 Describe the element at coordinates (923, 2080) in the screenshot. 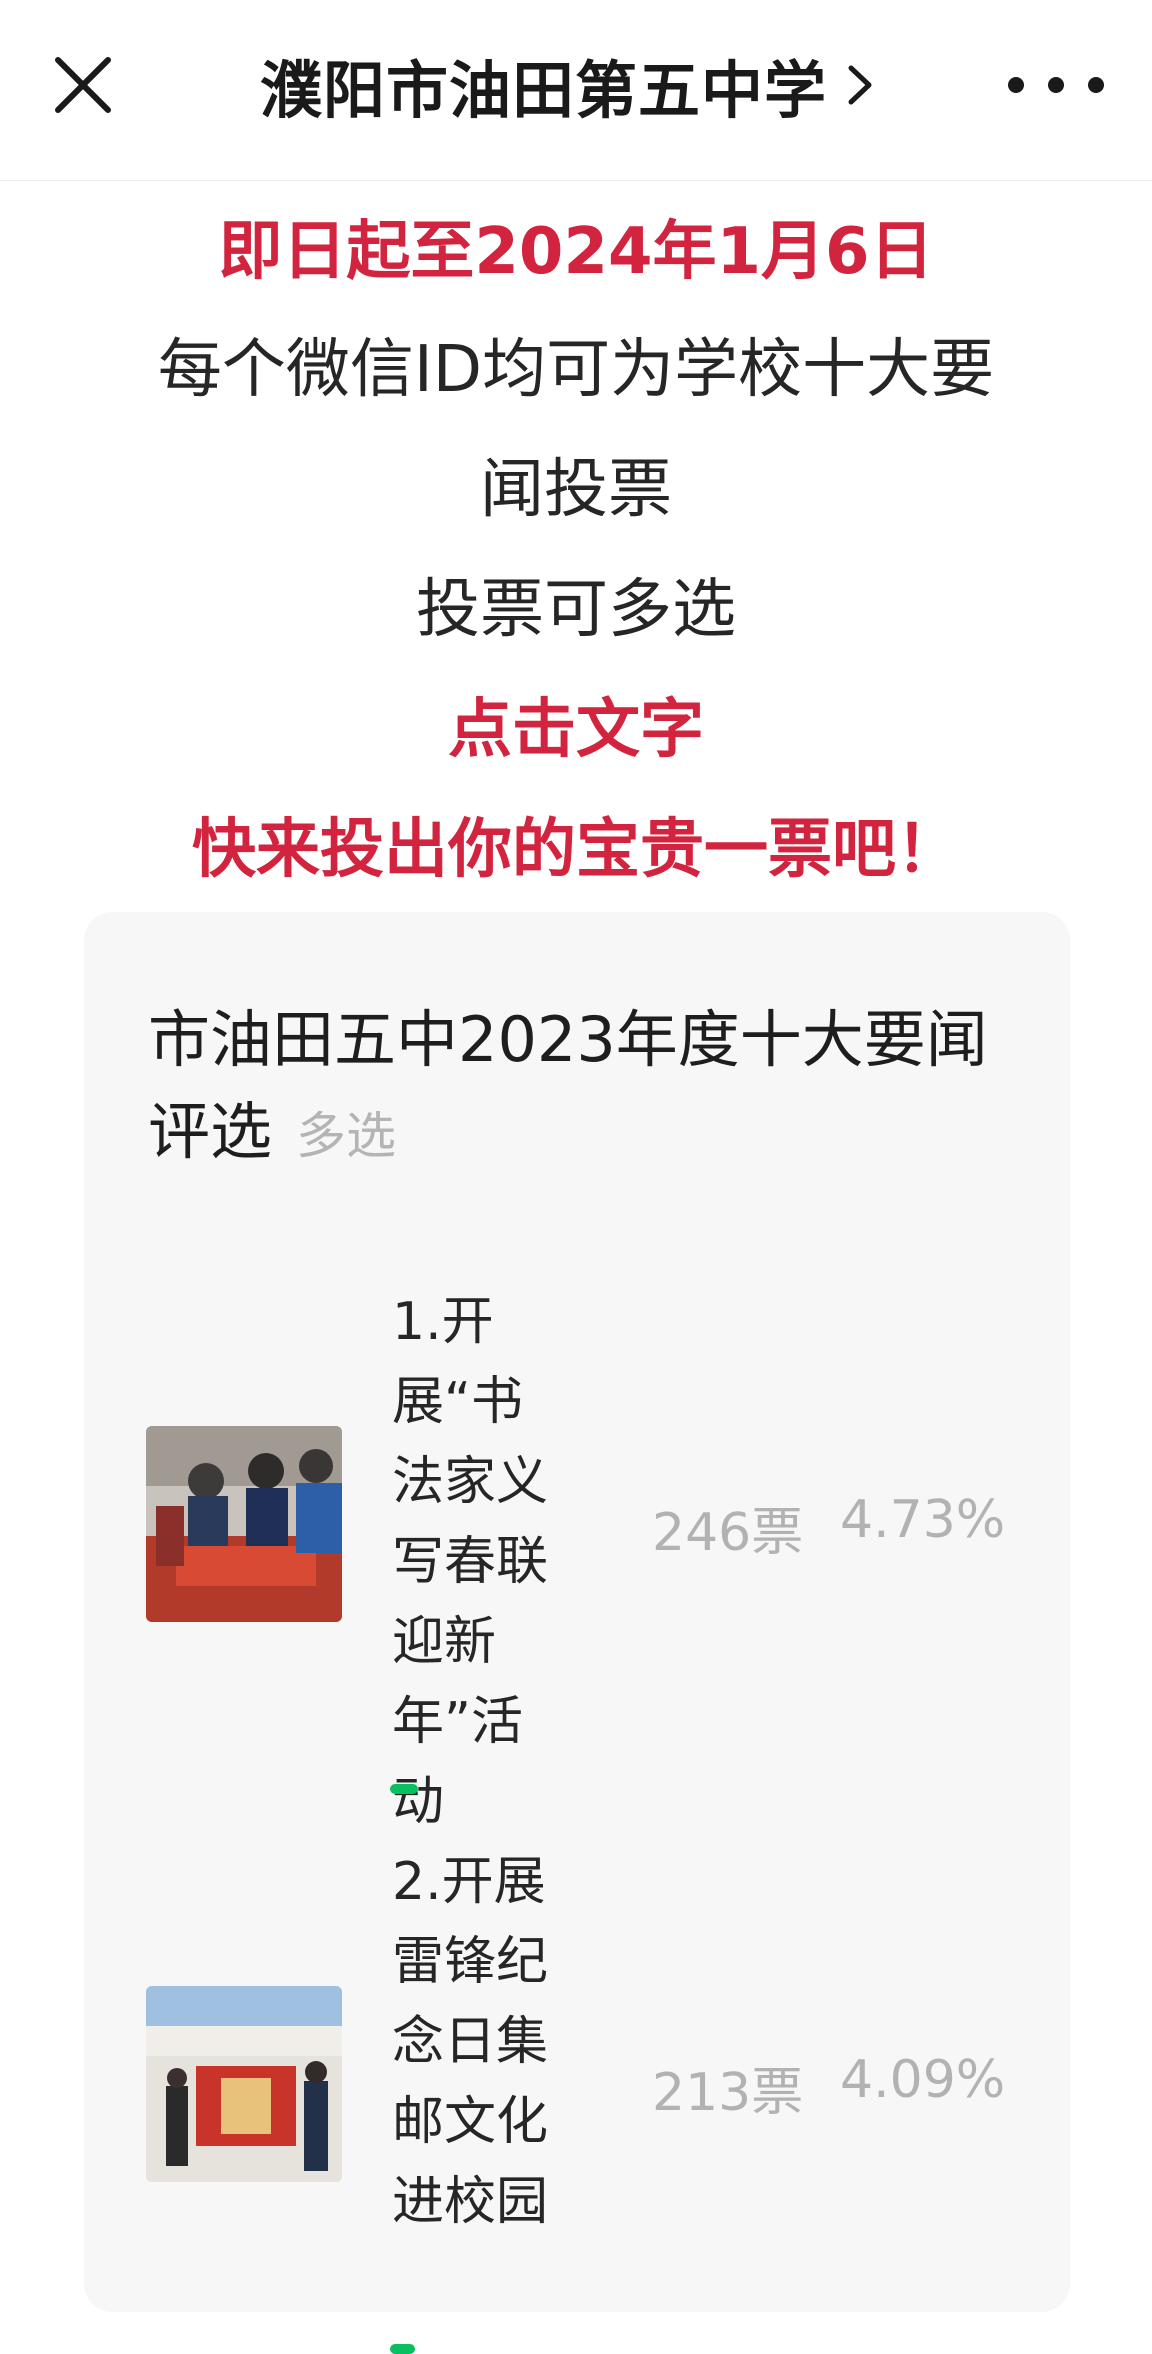

I see `option-percent: 4.09%` at that location.